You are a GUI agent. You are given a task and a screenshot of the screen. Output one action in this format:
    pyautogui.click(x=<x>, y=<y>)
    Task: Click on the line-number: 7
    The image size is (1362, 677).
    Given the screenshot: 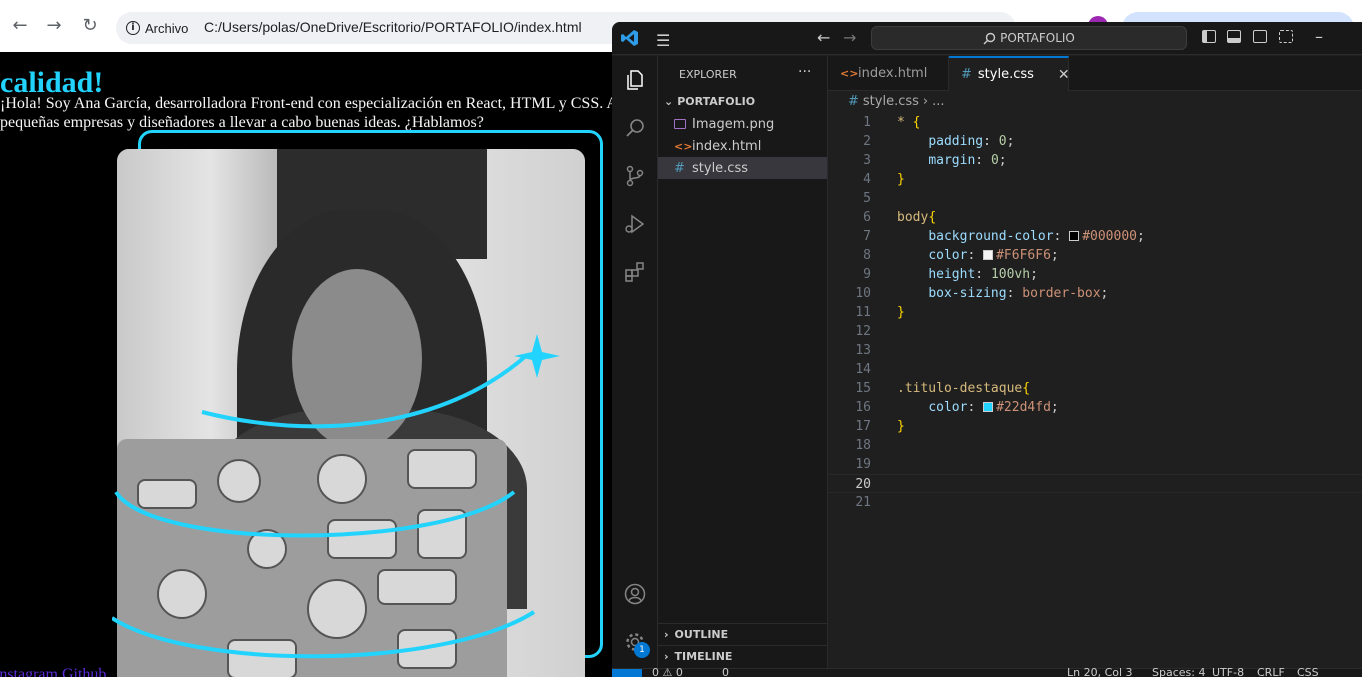 What is the action you would take?
    pyautogui.click(x=867, y=236)
    